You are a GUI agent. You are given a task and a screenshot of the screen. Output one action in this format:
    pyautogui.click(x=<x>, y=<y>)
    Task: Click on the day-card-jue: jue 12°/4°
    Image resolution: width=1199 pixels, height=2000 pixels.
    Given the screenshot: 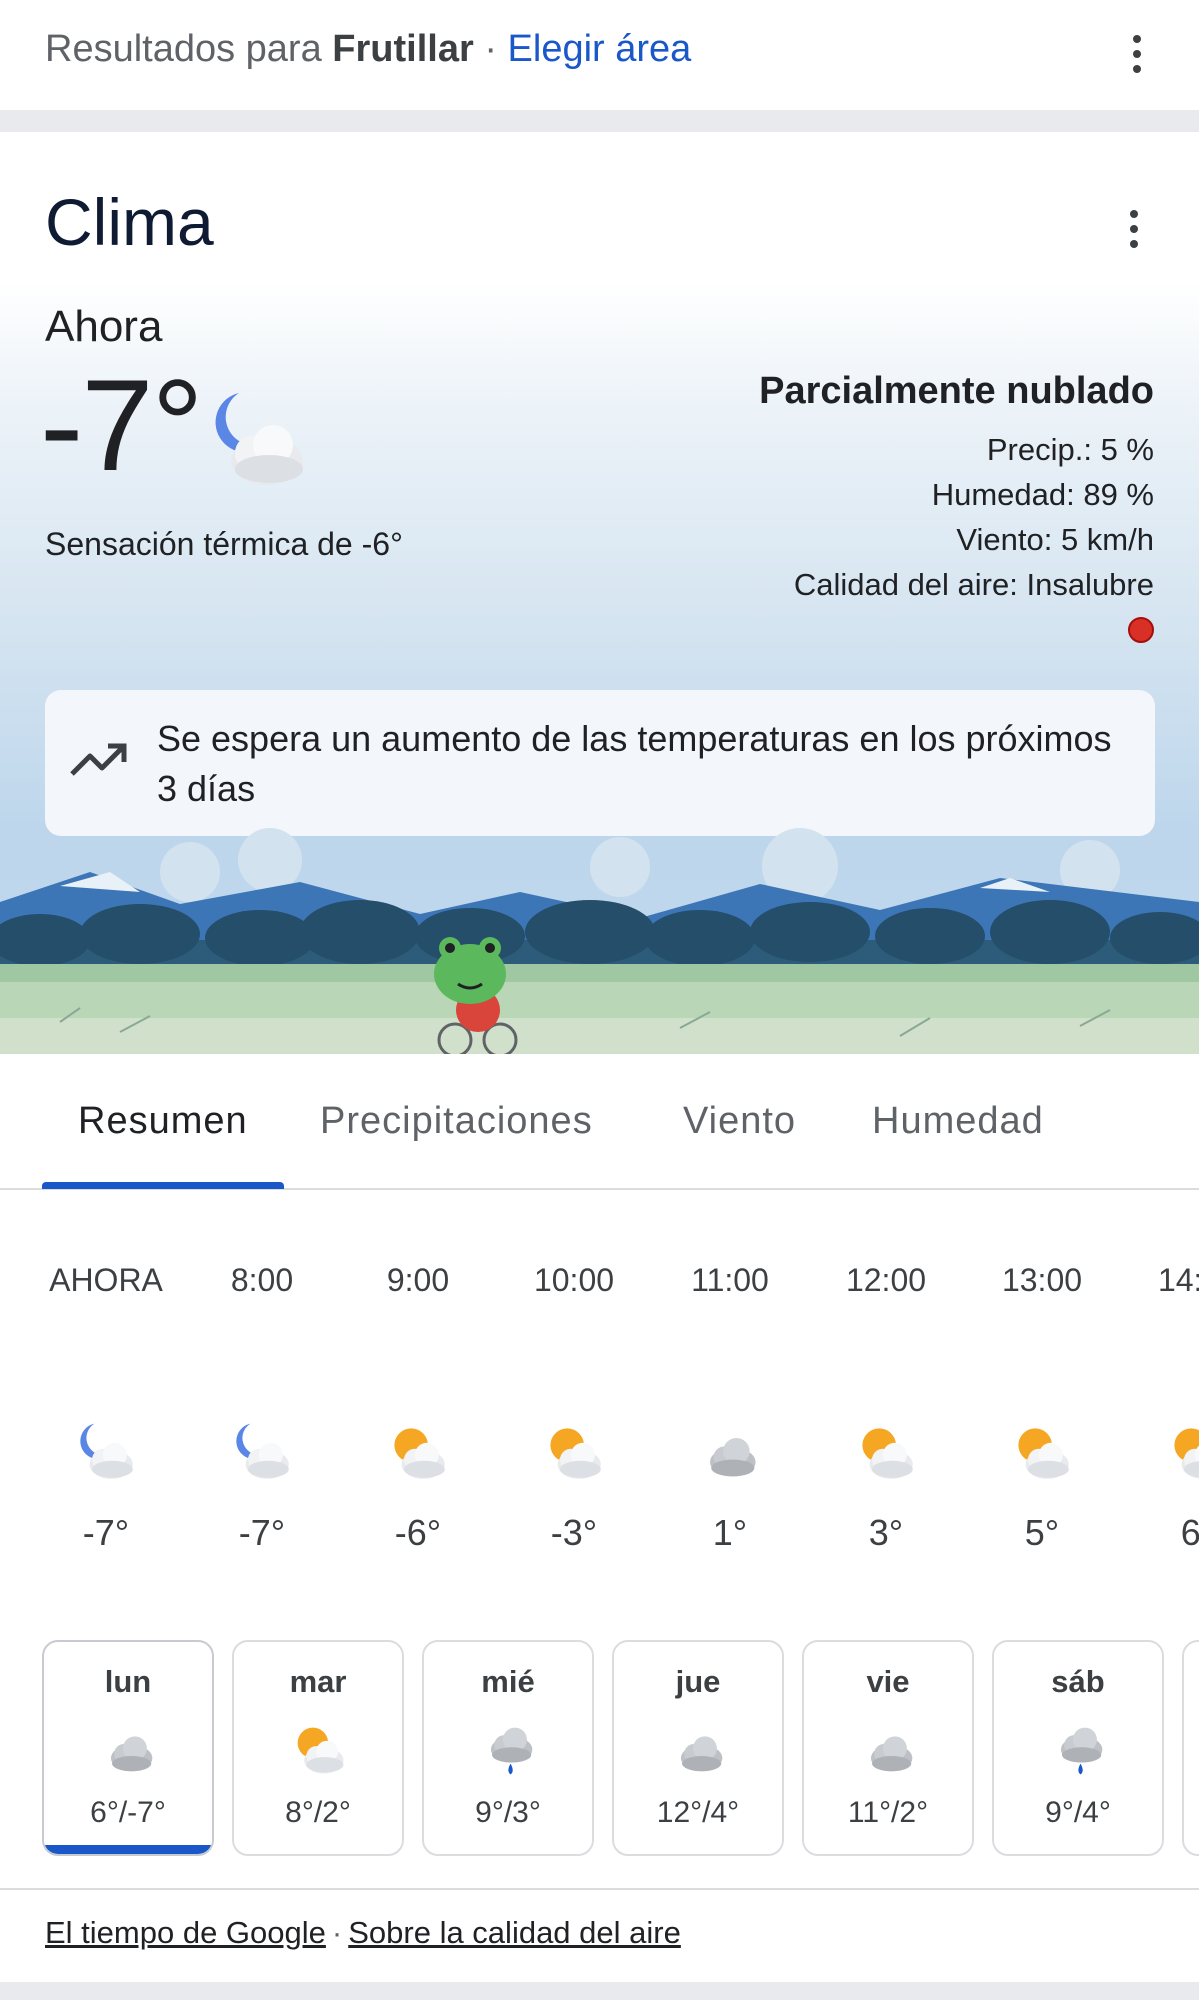 What is the action you would take?
    pyautogui.click(x=698, y=1748)
    